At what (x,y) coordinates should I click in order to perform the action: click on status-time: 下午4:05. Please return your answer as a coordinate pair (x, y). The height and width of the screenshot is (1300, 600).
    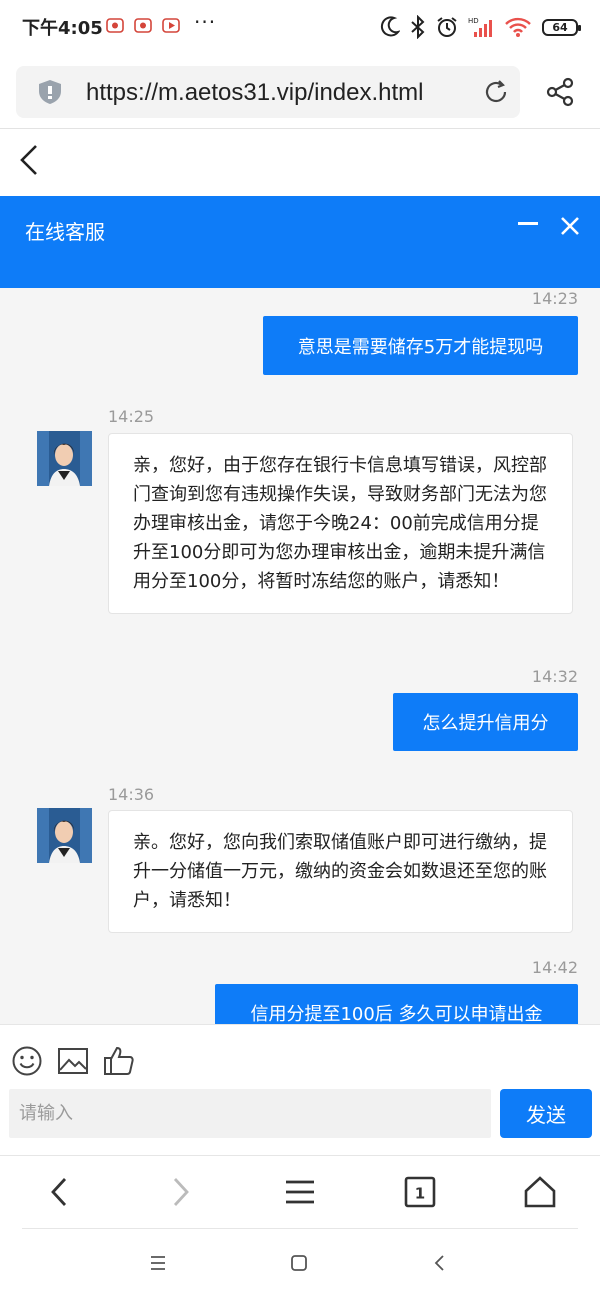
    Looking at the image, I should click on (62, 28).